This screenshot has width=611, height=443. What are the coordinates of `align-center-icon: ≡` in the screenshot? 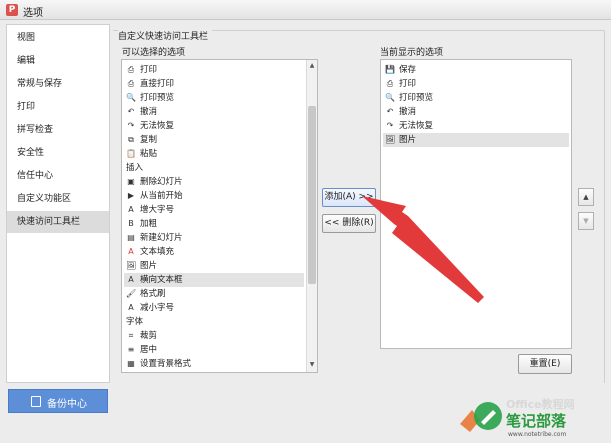 It's located at (131, 349).